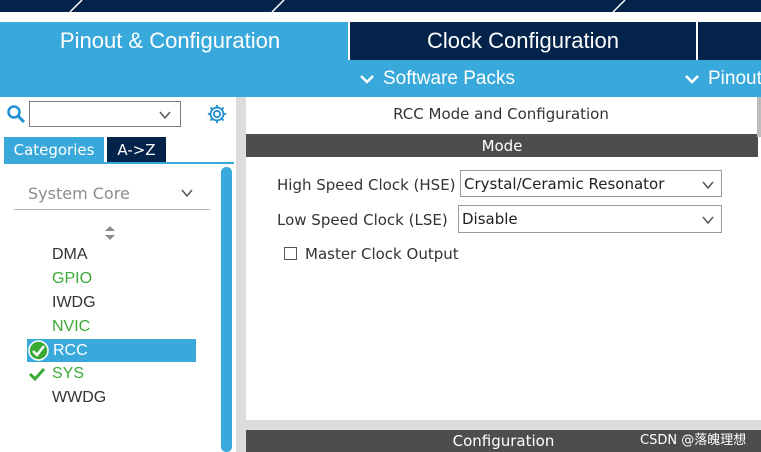 This screenshot has width=761, height=452. I want to click on lse-select-value: Disable, so click(490, 219).